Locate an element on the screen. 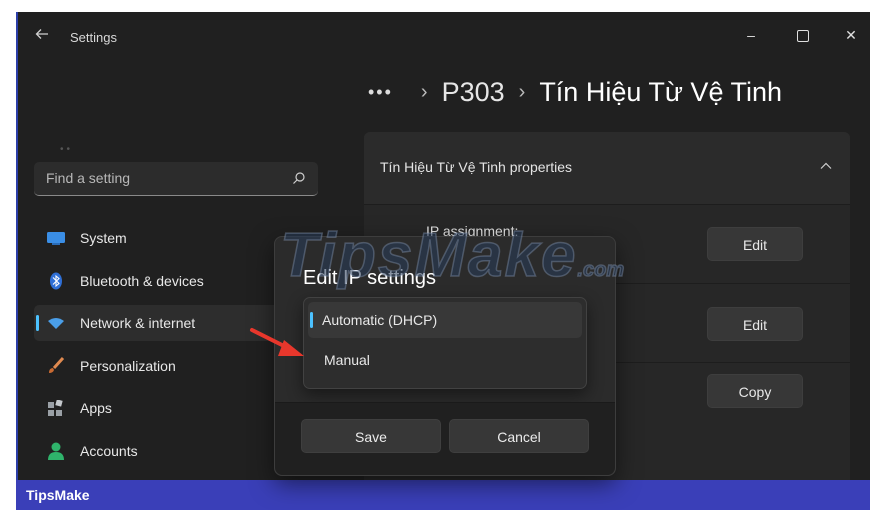 This screenshot has width=870, height=510. breadcrumb-more-button: ••• is located at coordinates (380, 92).